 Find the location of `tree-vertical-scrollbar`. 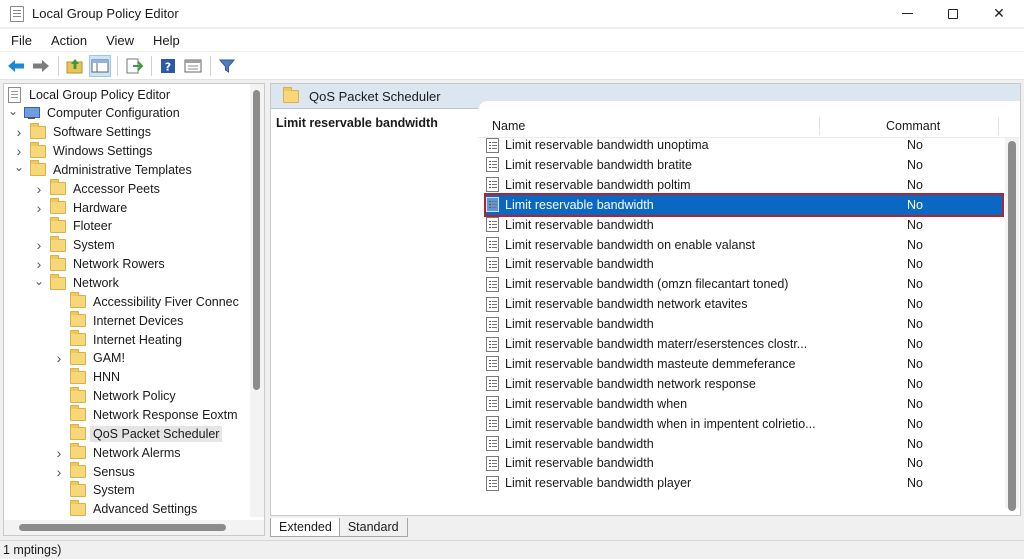

tree-vertical-scrollbar is located at coordinates (257, 300).